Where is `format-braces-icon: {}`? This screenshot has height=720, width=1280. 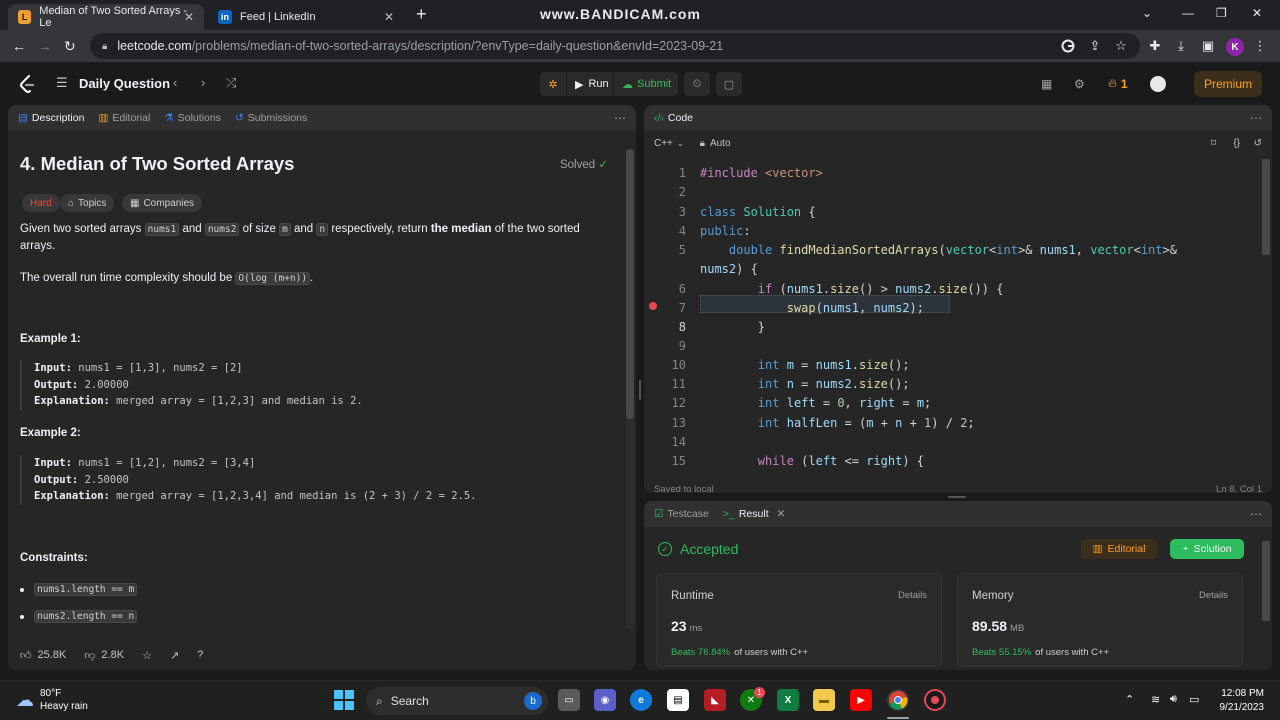 format-braces-icon: {} is located at coordinates (1236, 143).